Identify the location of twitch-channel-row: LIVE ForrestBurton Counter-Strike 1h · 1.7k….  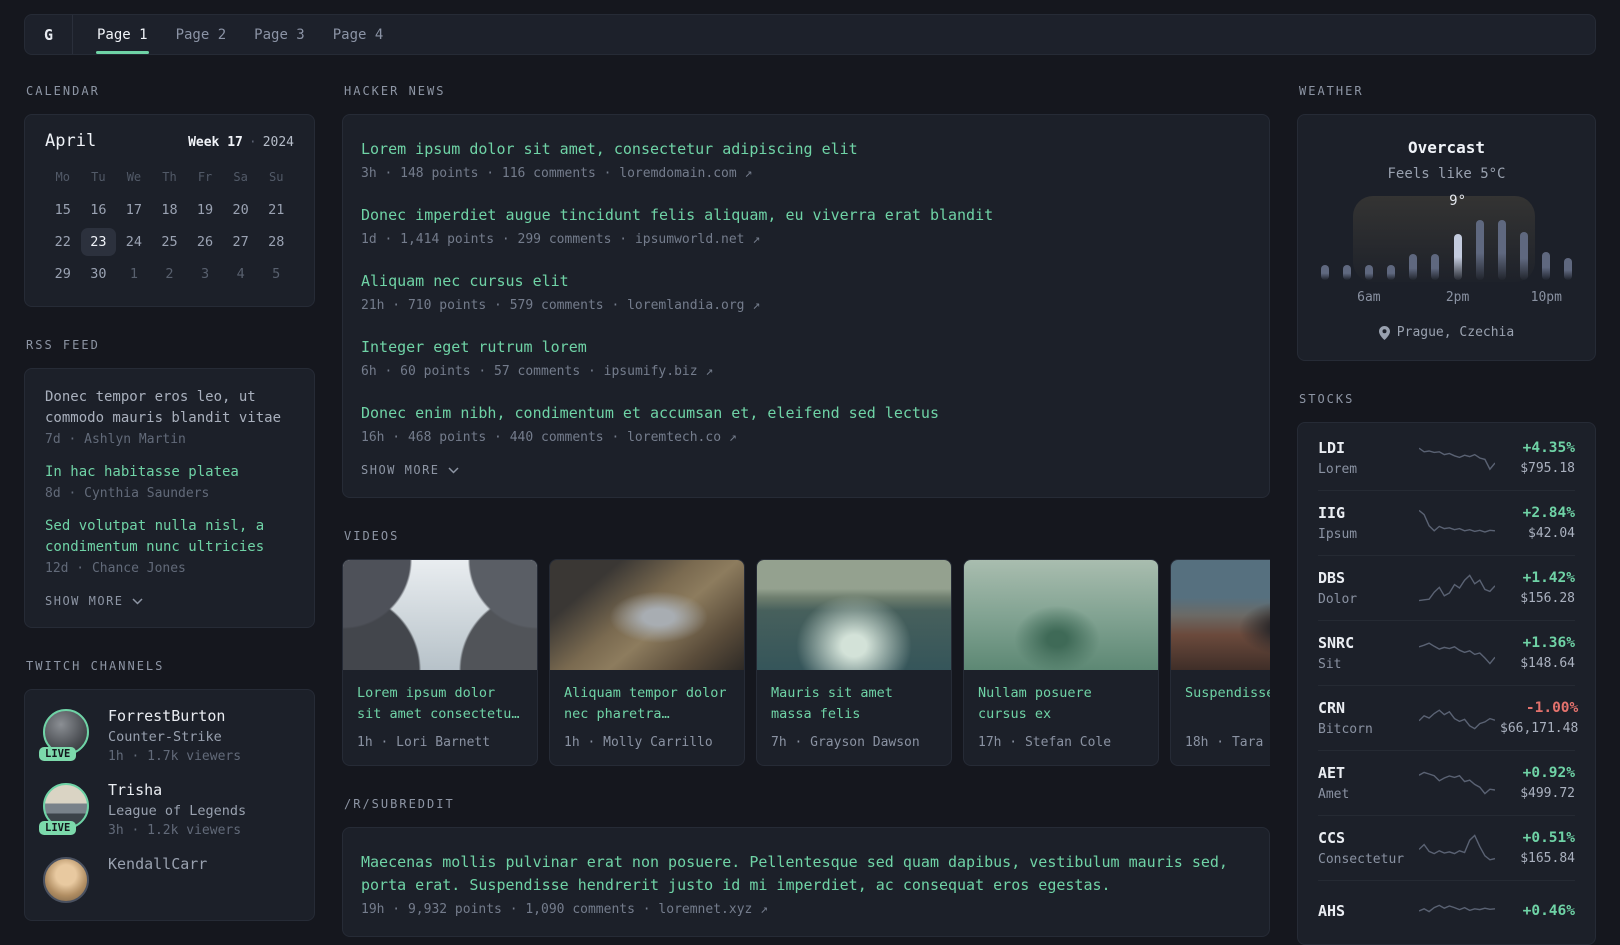
(167, 735).